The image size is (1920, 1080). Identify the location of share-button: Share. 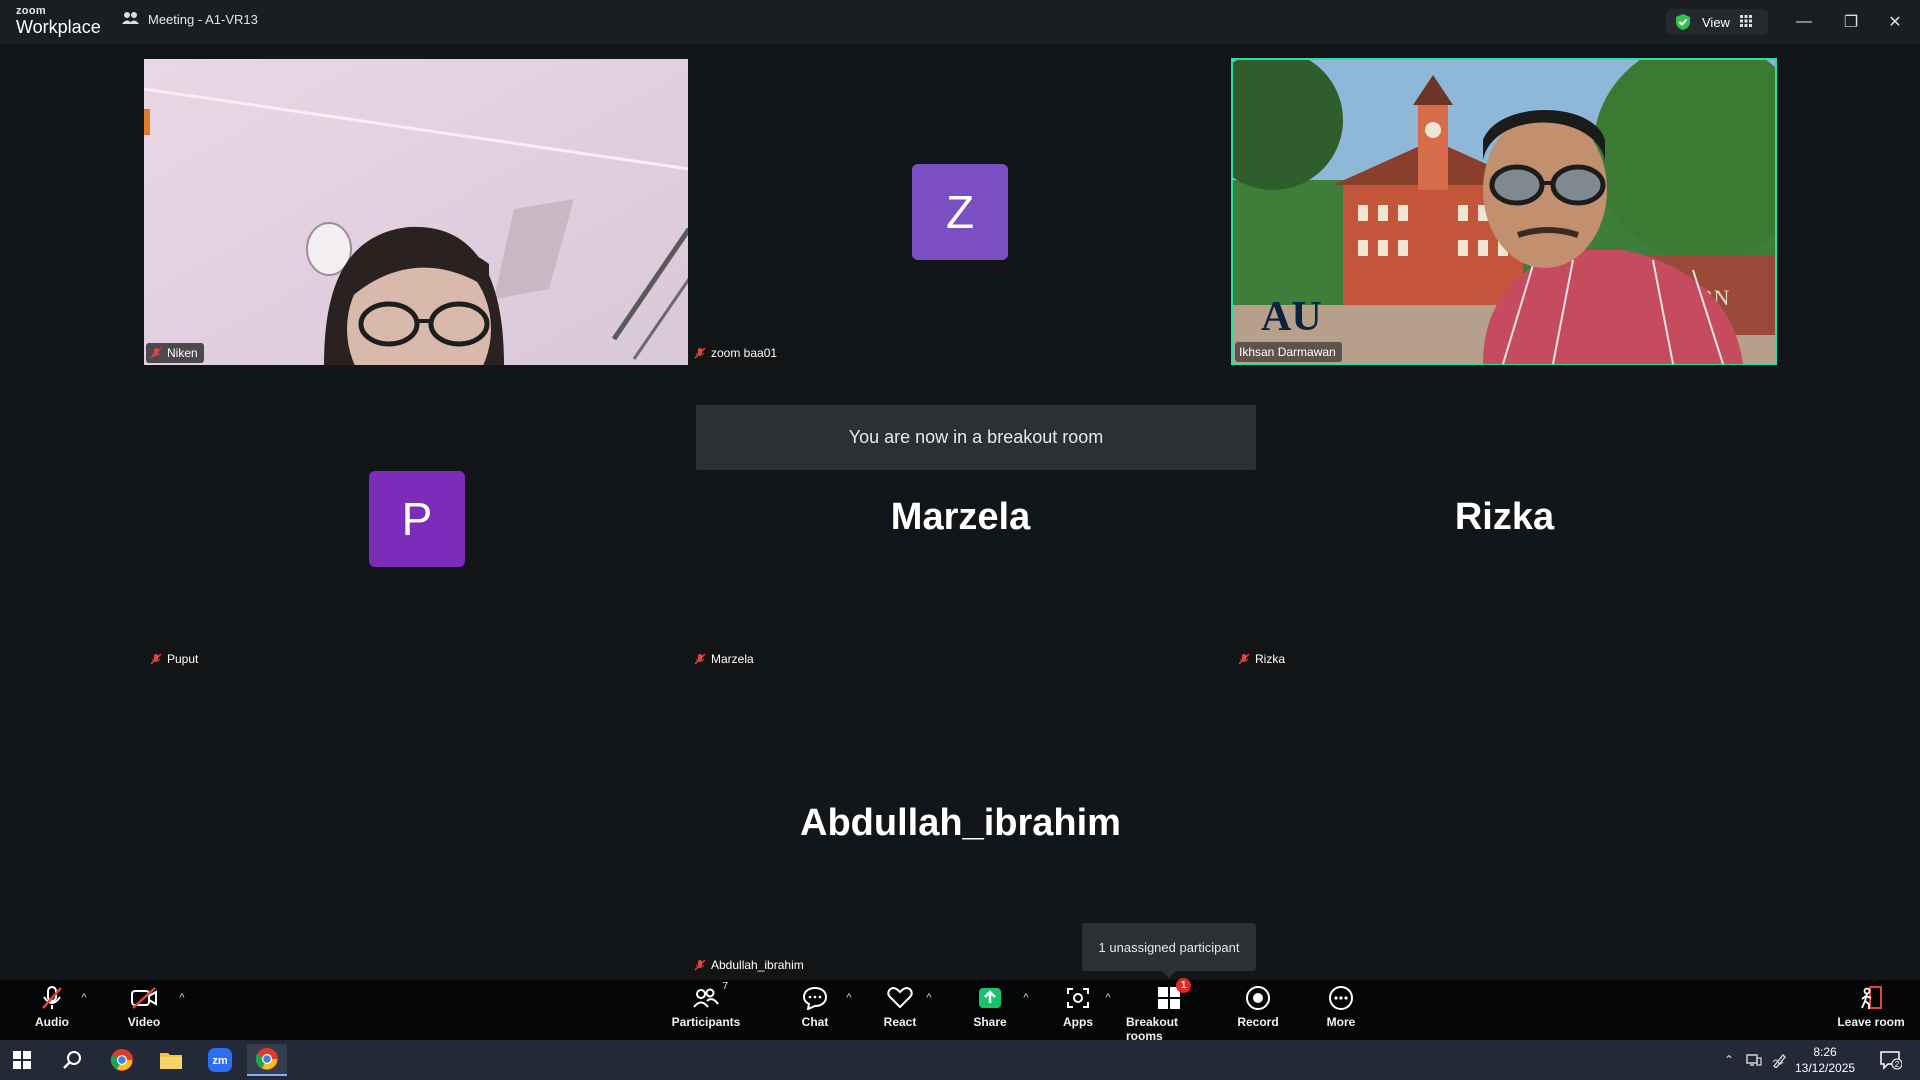
(990, 1006).